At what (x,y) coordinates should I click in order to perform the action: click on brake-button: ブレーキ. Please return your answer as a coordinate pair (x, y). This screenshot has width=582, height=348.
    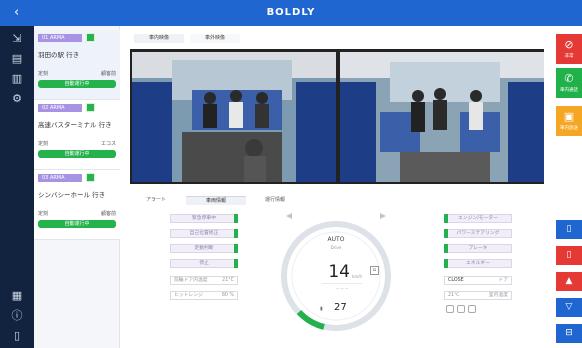
    Looking at the image, I should click on (478, 248).